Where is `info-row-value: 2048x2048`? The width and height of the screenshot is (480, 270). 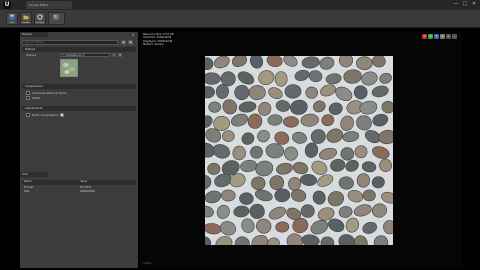
info-row-value: 2048x2048 is located at coordinates (87, 191).